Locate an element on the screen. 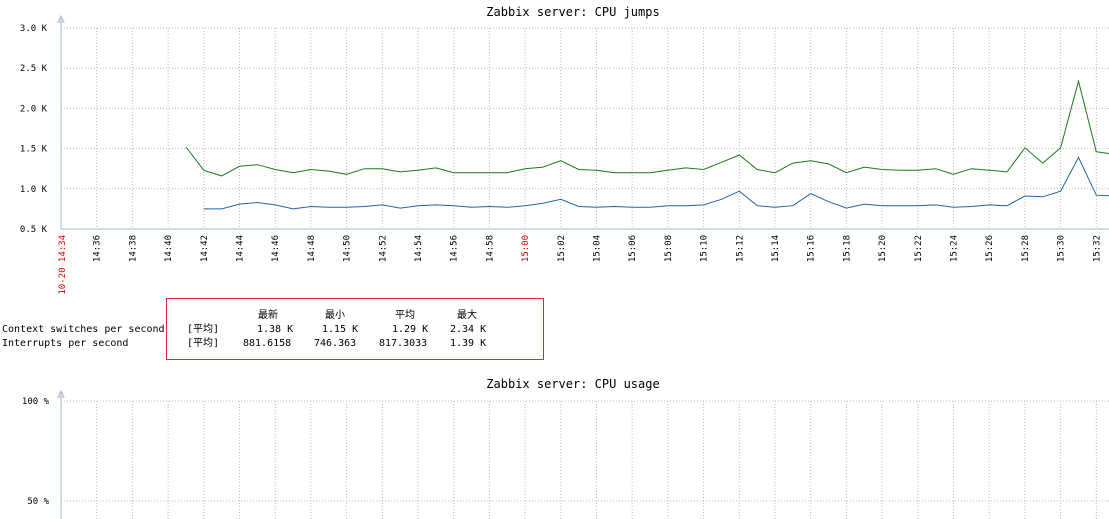 This screenshot has width=1109, height=519. x-tick-label: 14:48 is located at coordinates (312, 248).